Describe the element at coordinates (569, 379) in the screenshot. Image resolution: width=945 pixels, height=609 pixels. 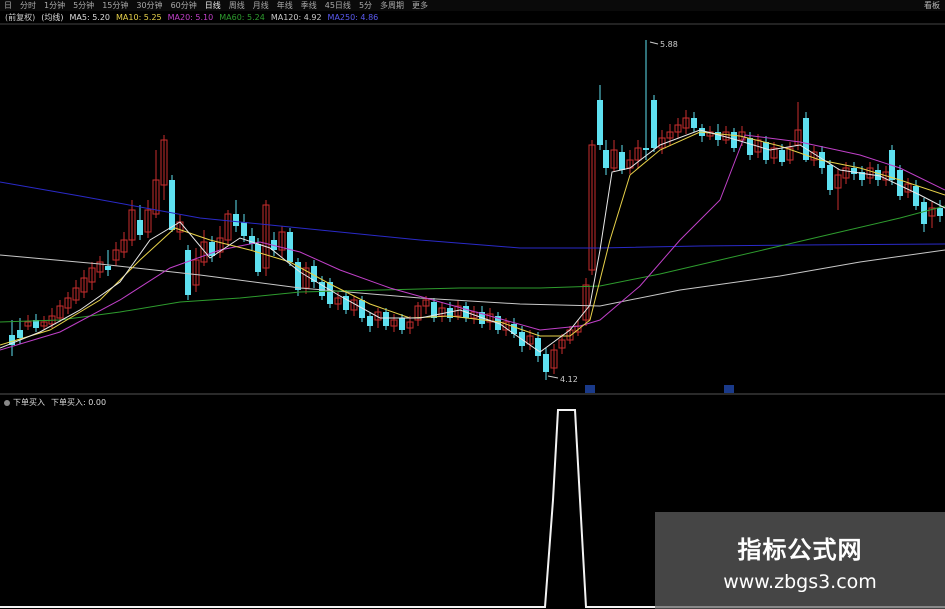
I see `low-price-label: 4.12` at that location.